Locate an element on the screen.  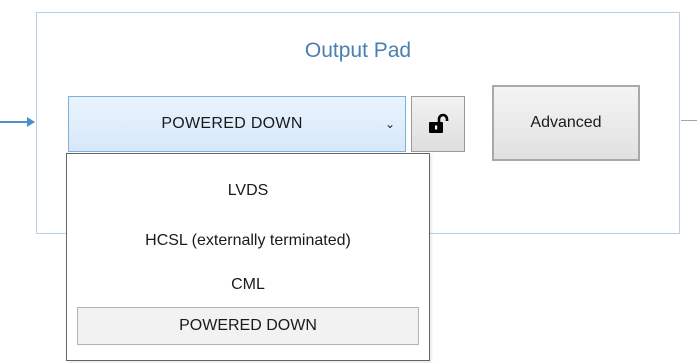
lock-toggle-button is located at coordinates (438, 124).